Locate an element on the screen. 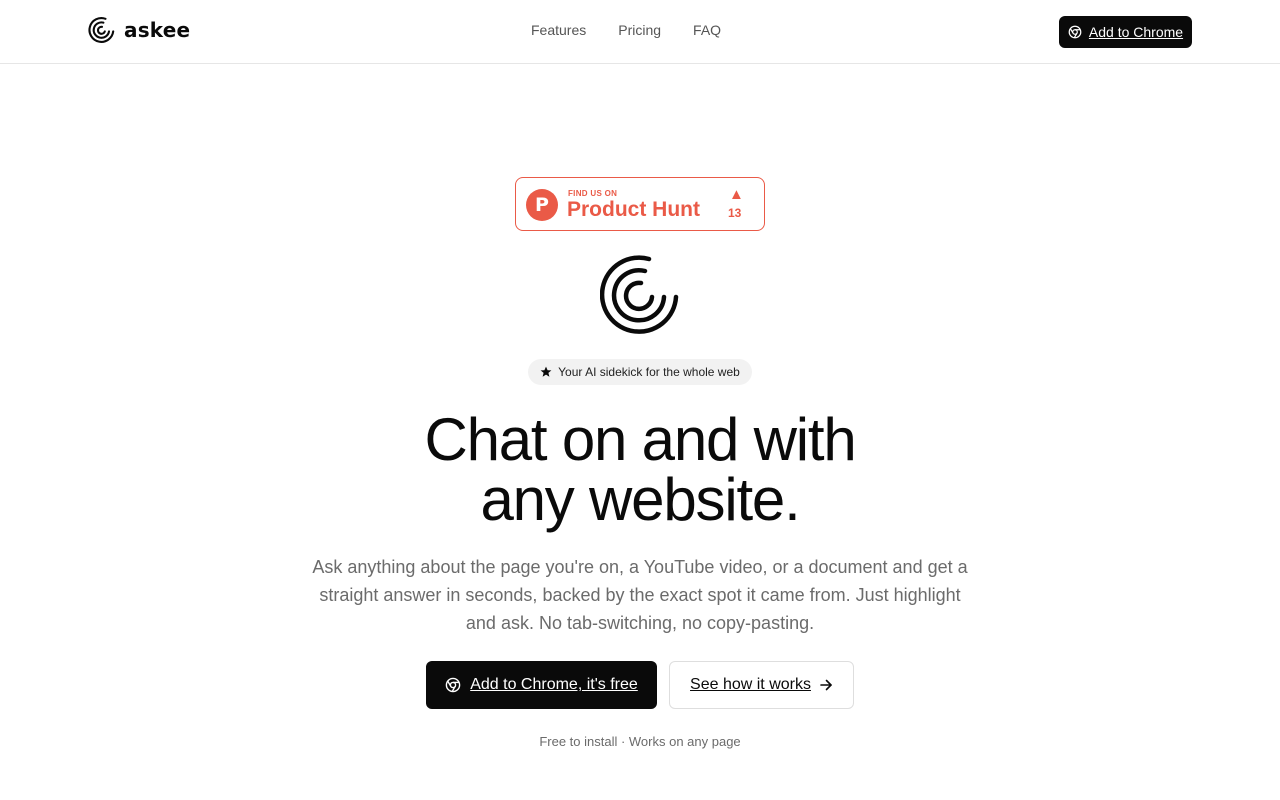 Image resolution: width=1280 pixels, height=800 pixels. install-footnote: Free to install · Works on any page is located at coordinates (640, 741).